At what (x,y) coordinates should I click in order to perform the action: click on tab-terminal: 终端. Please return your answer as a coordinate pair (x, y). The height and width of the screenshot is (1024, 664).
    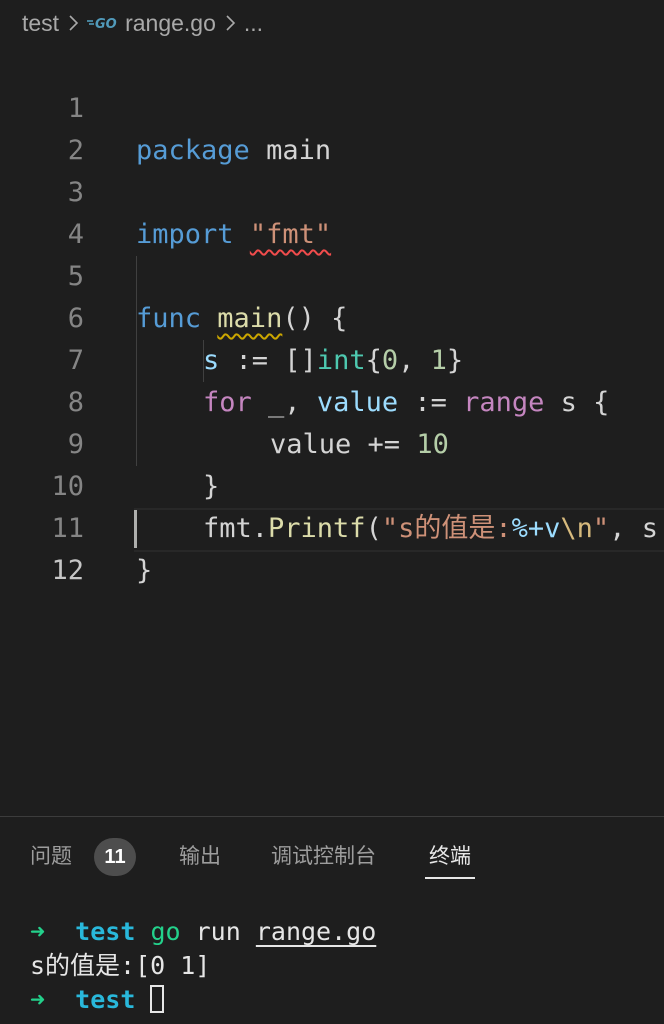
    Looking at the image, I should click on (450, 859).